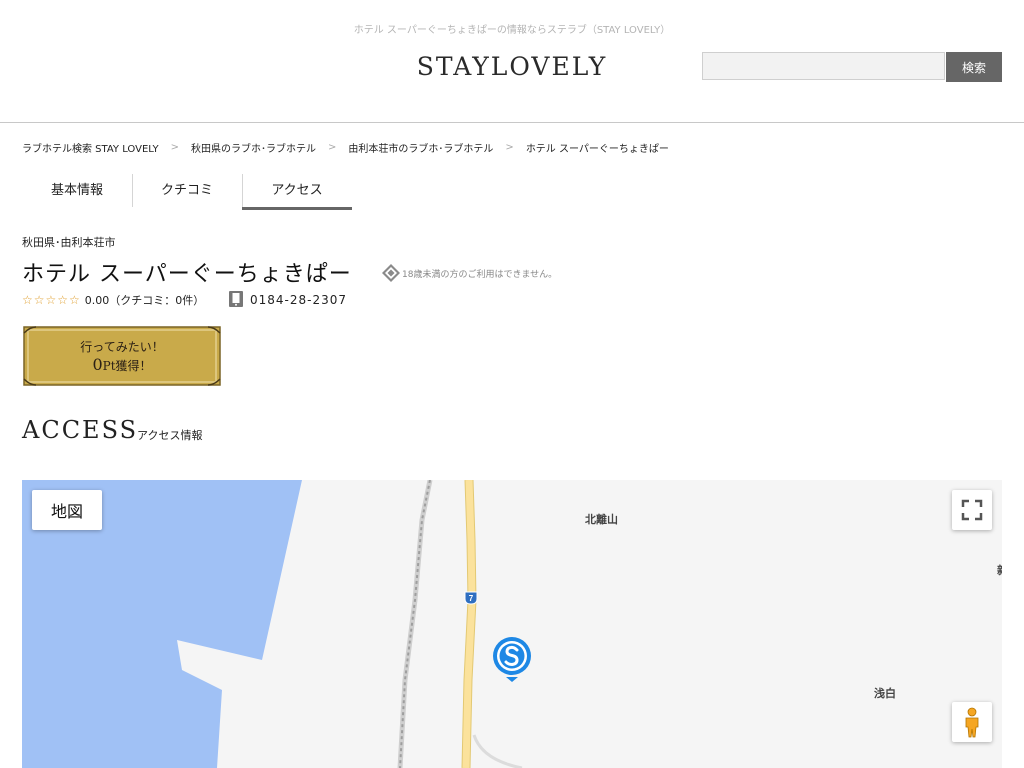 Image resolution: width=1024 pixels, height=768 pixels. I want to click on site-tagline: ホテル スーパーぐーちょきぱーの情報ならステラブ（STAY LOVELY）, so click(512, 30).